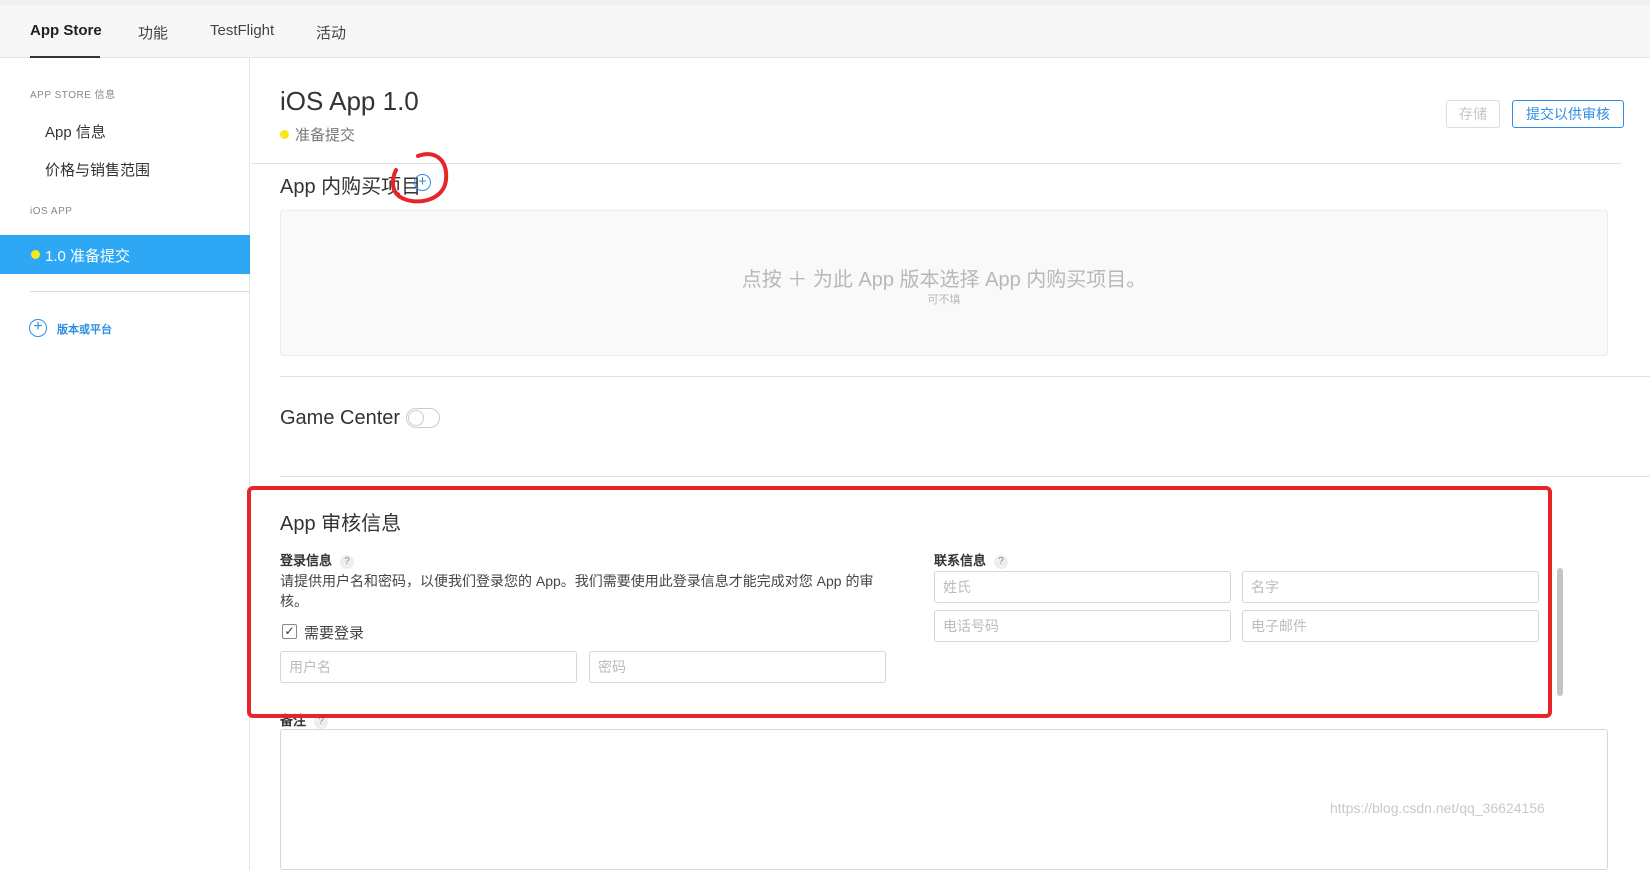 This screenshot has height=870, width=1650. I want to click on status-label: 准备提交, so click(325, 135).